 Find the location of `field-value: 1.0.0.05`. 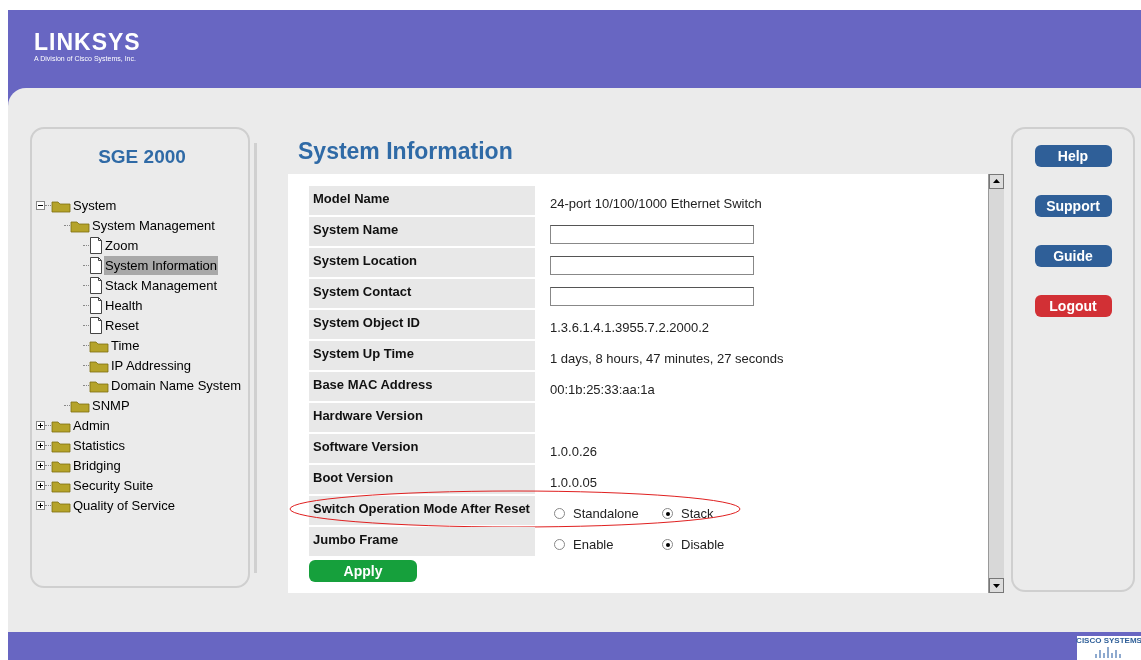

field-value: 1.0.0.05 is located at coordinates (573, 482).